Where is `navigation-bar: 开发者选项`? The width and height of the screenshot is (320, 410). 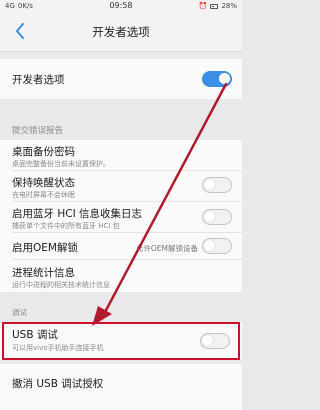 navigation-bar: 开发者选项 is located at coordinates (121, 32).